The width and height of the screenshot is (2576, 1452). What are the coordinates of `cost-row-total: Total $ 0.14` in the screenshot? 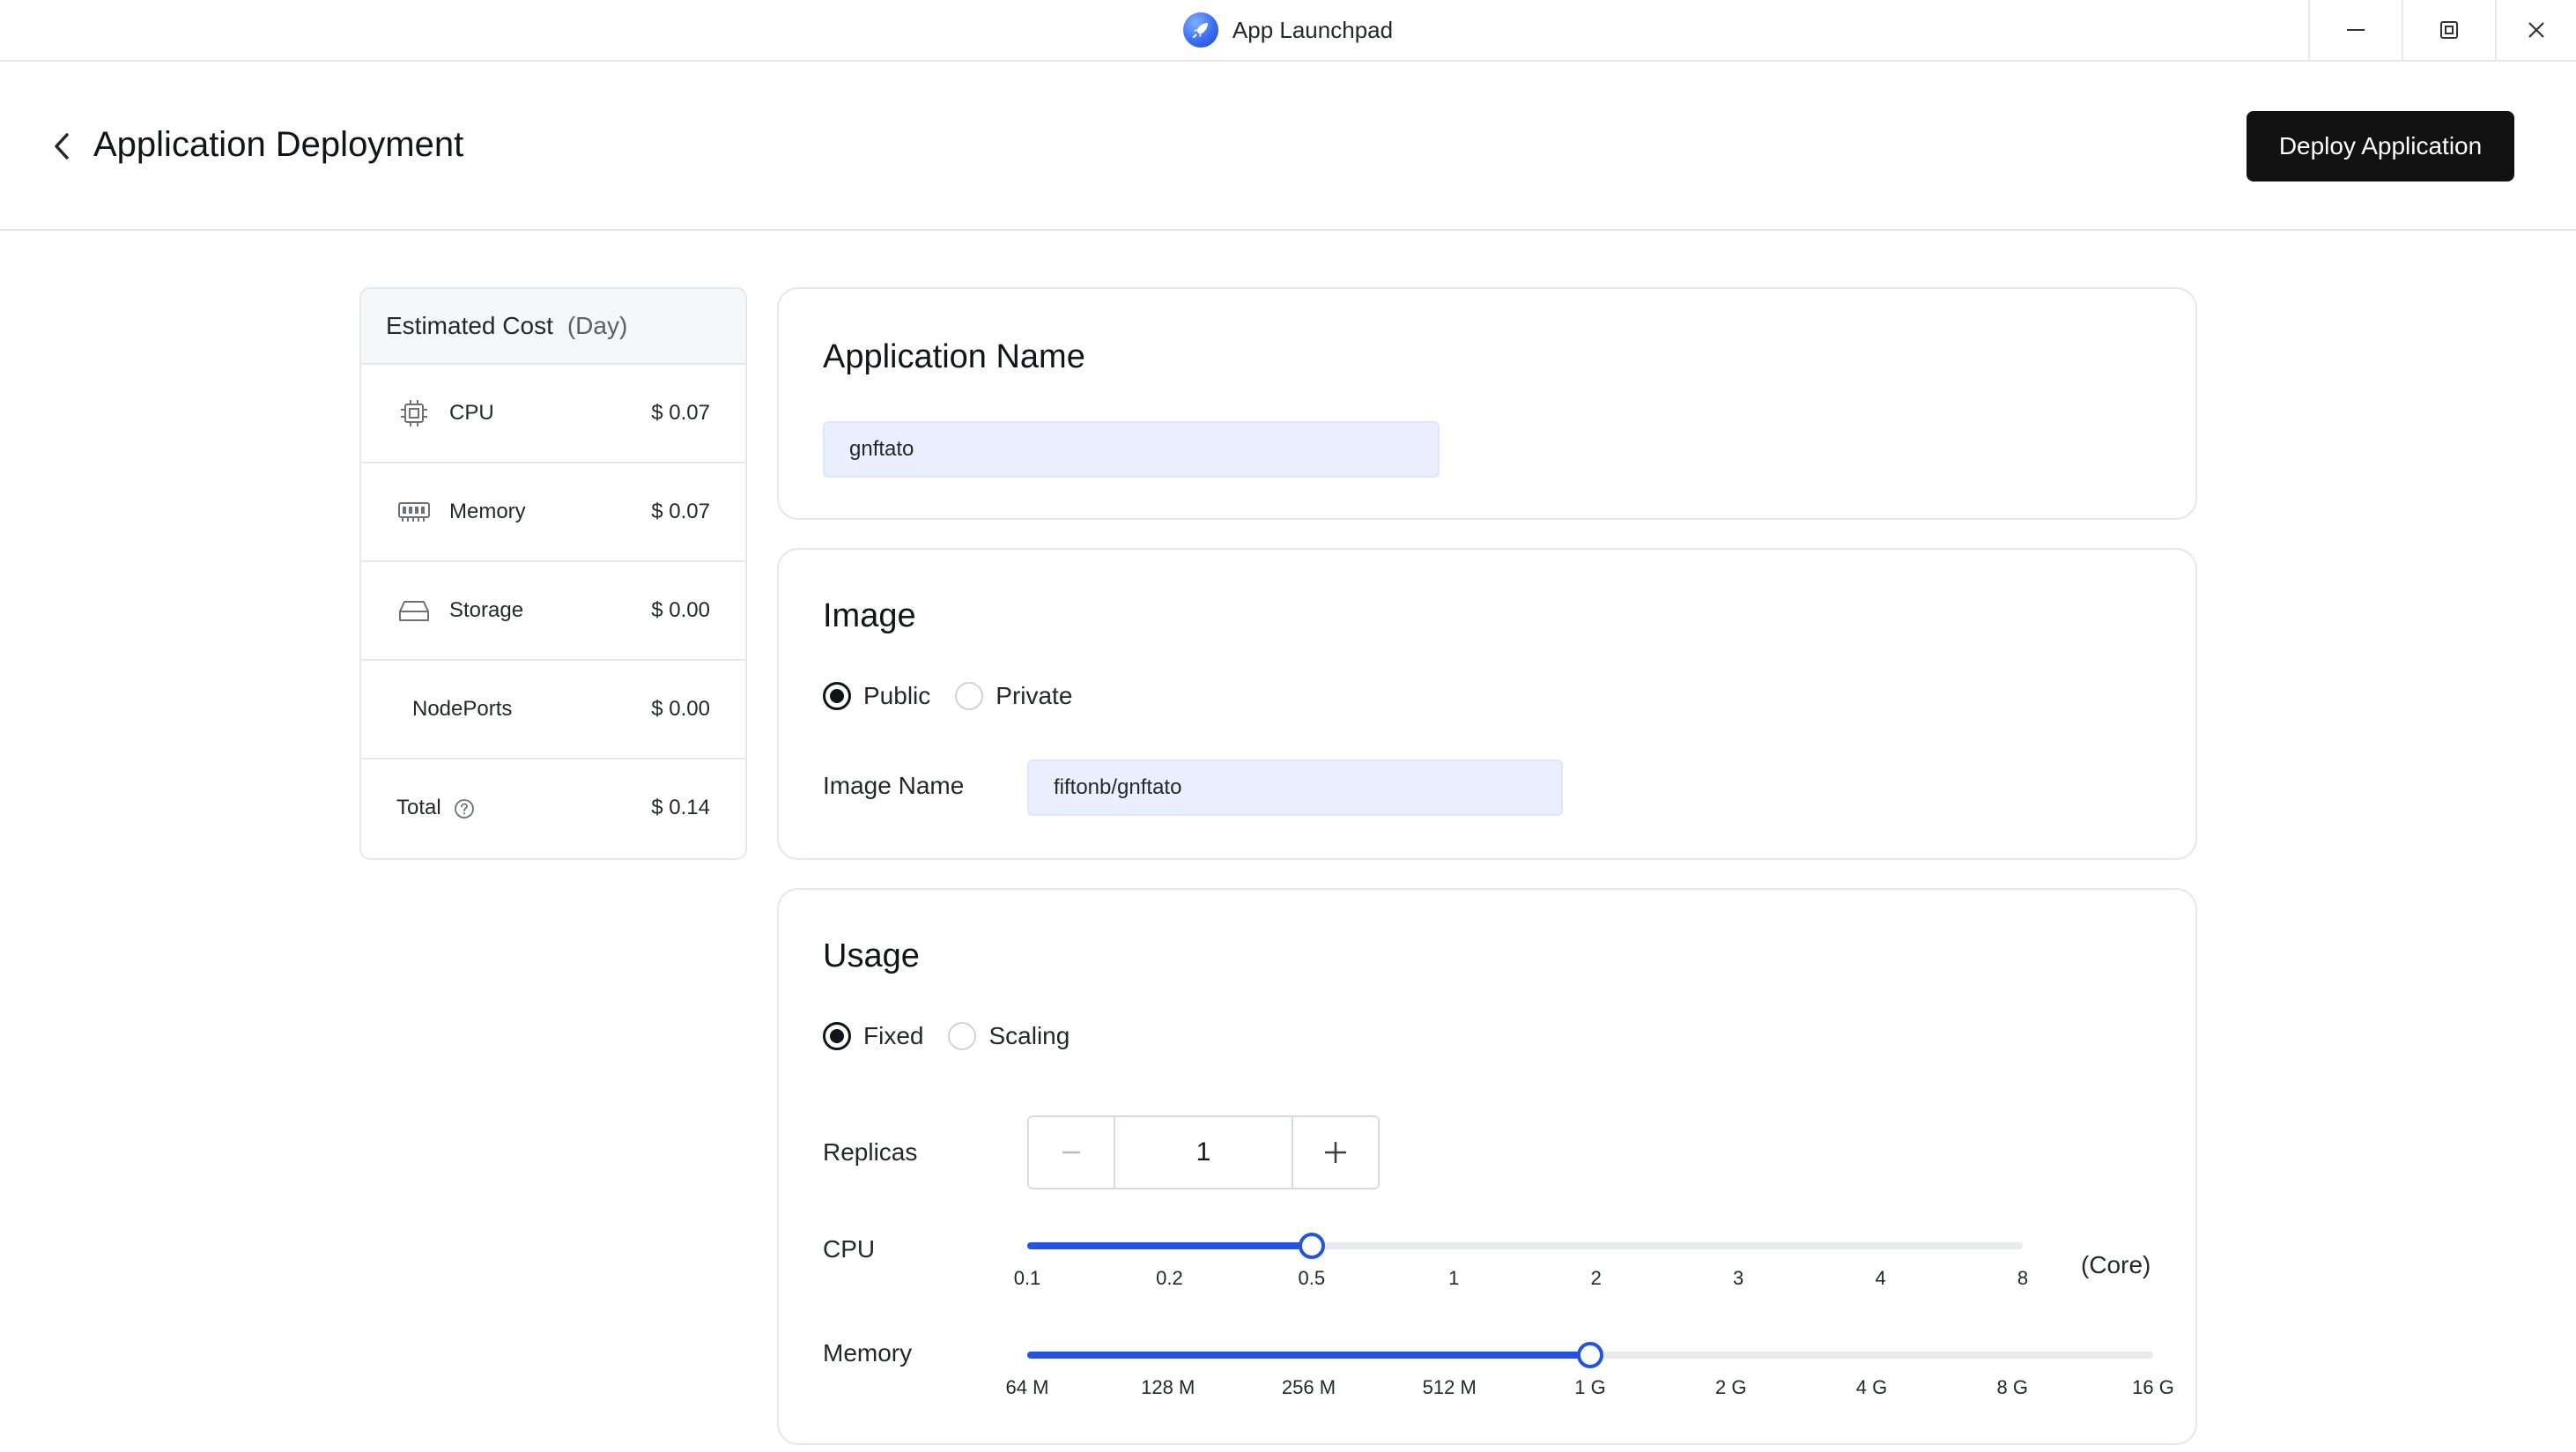 It's located at (553, 807).